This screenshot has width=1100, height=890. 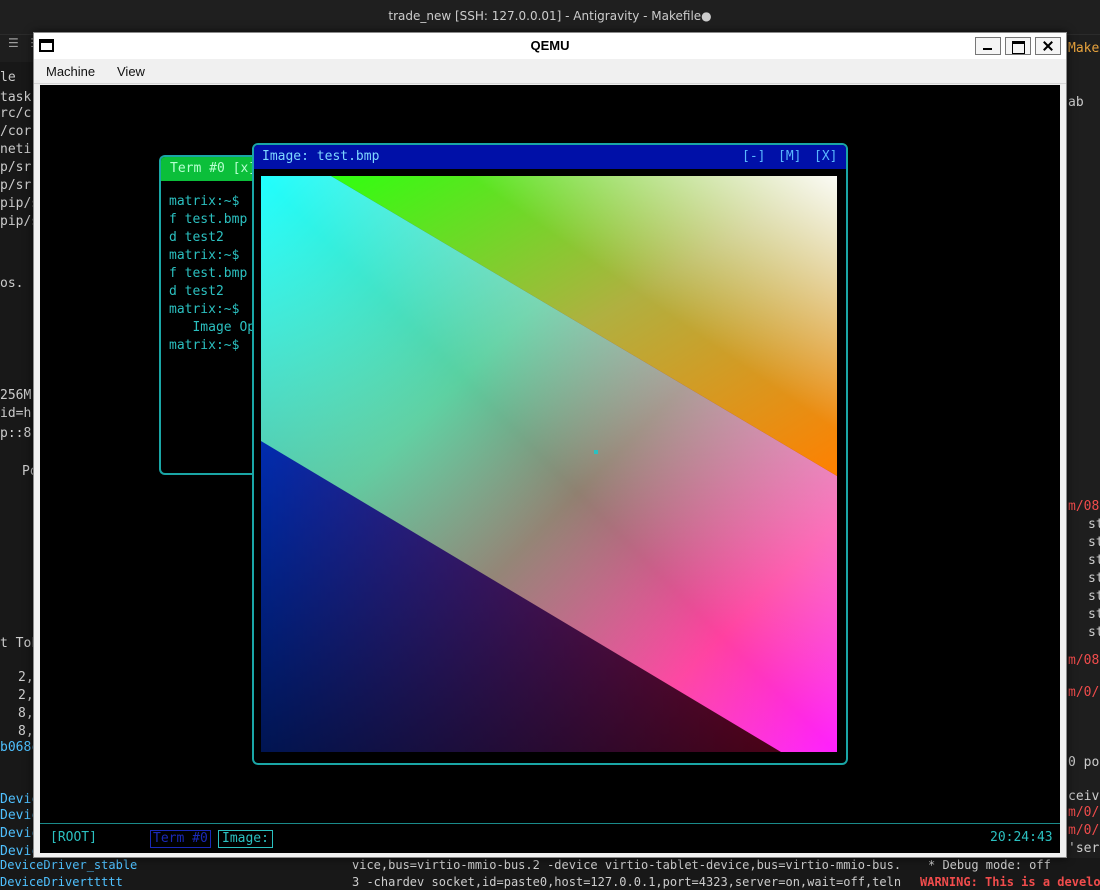 What do you see at coordinates (989, 865) in the screenshot?
I see `debug-status-line: * Debug mode: off` at bounding box center [989, 865].